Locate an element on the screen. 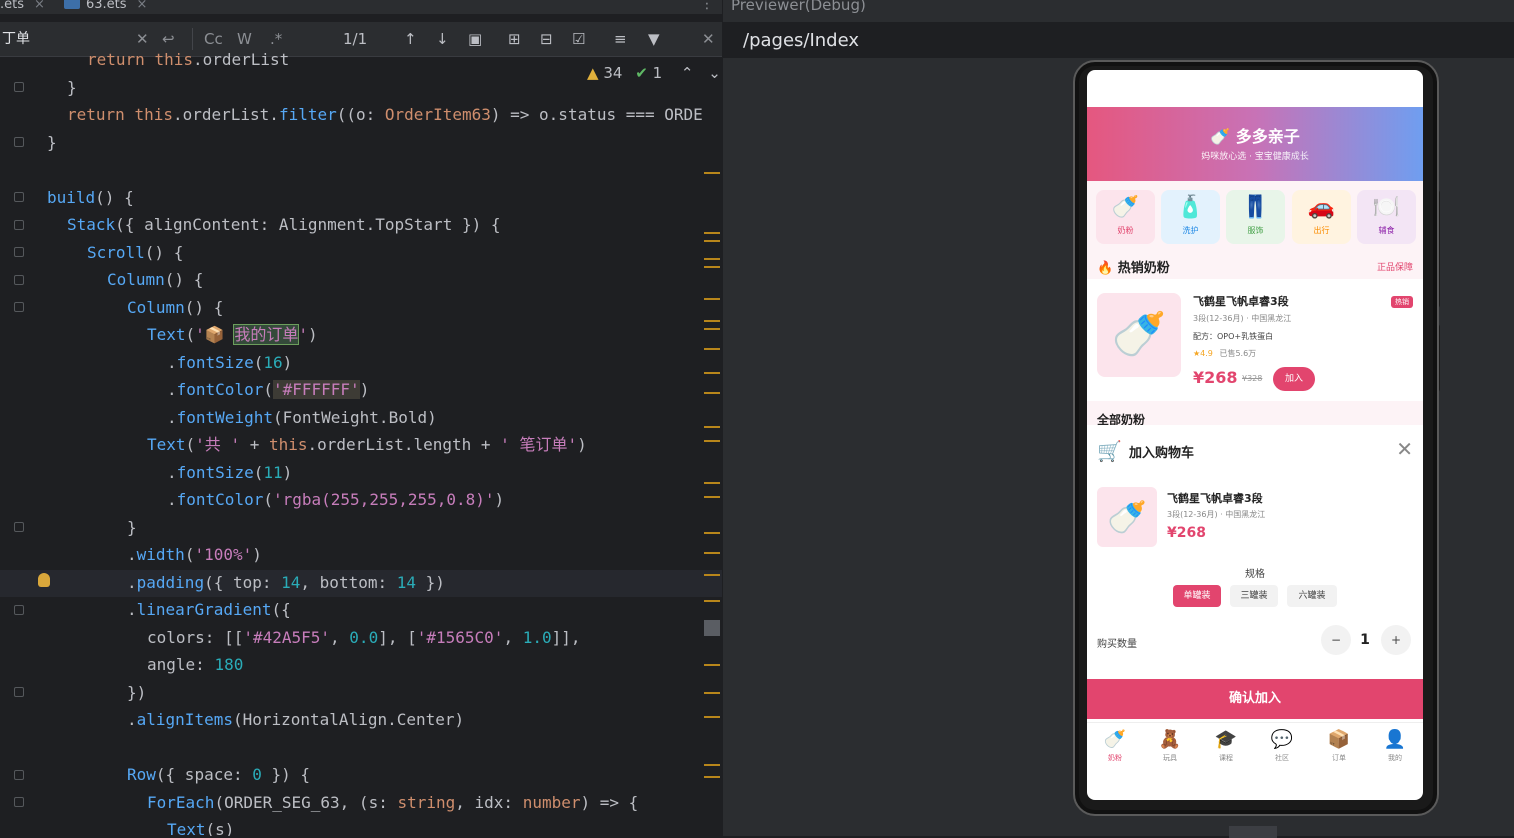  car-icon: 🚗 is located at coordinates (1321, 207).